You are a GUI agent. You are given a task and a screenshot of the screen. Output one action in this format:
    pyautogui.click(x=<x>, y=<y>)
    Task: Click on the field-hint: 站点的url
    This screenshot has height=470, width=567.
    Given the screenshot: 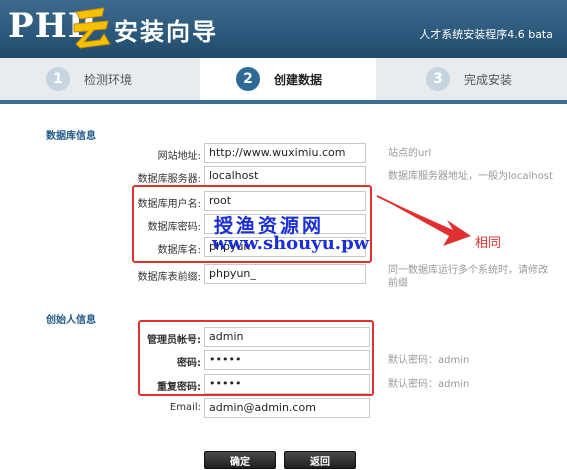 What is the action you would take?
    pyautogui.click(x=410, y=153)
    